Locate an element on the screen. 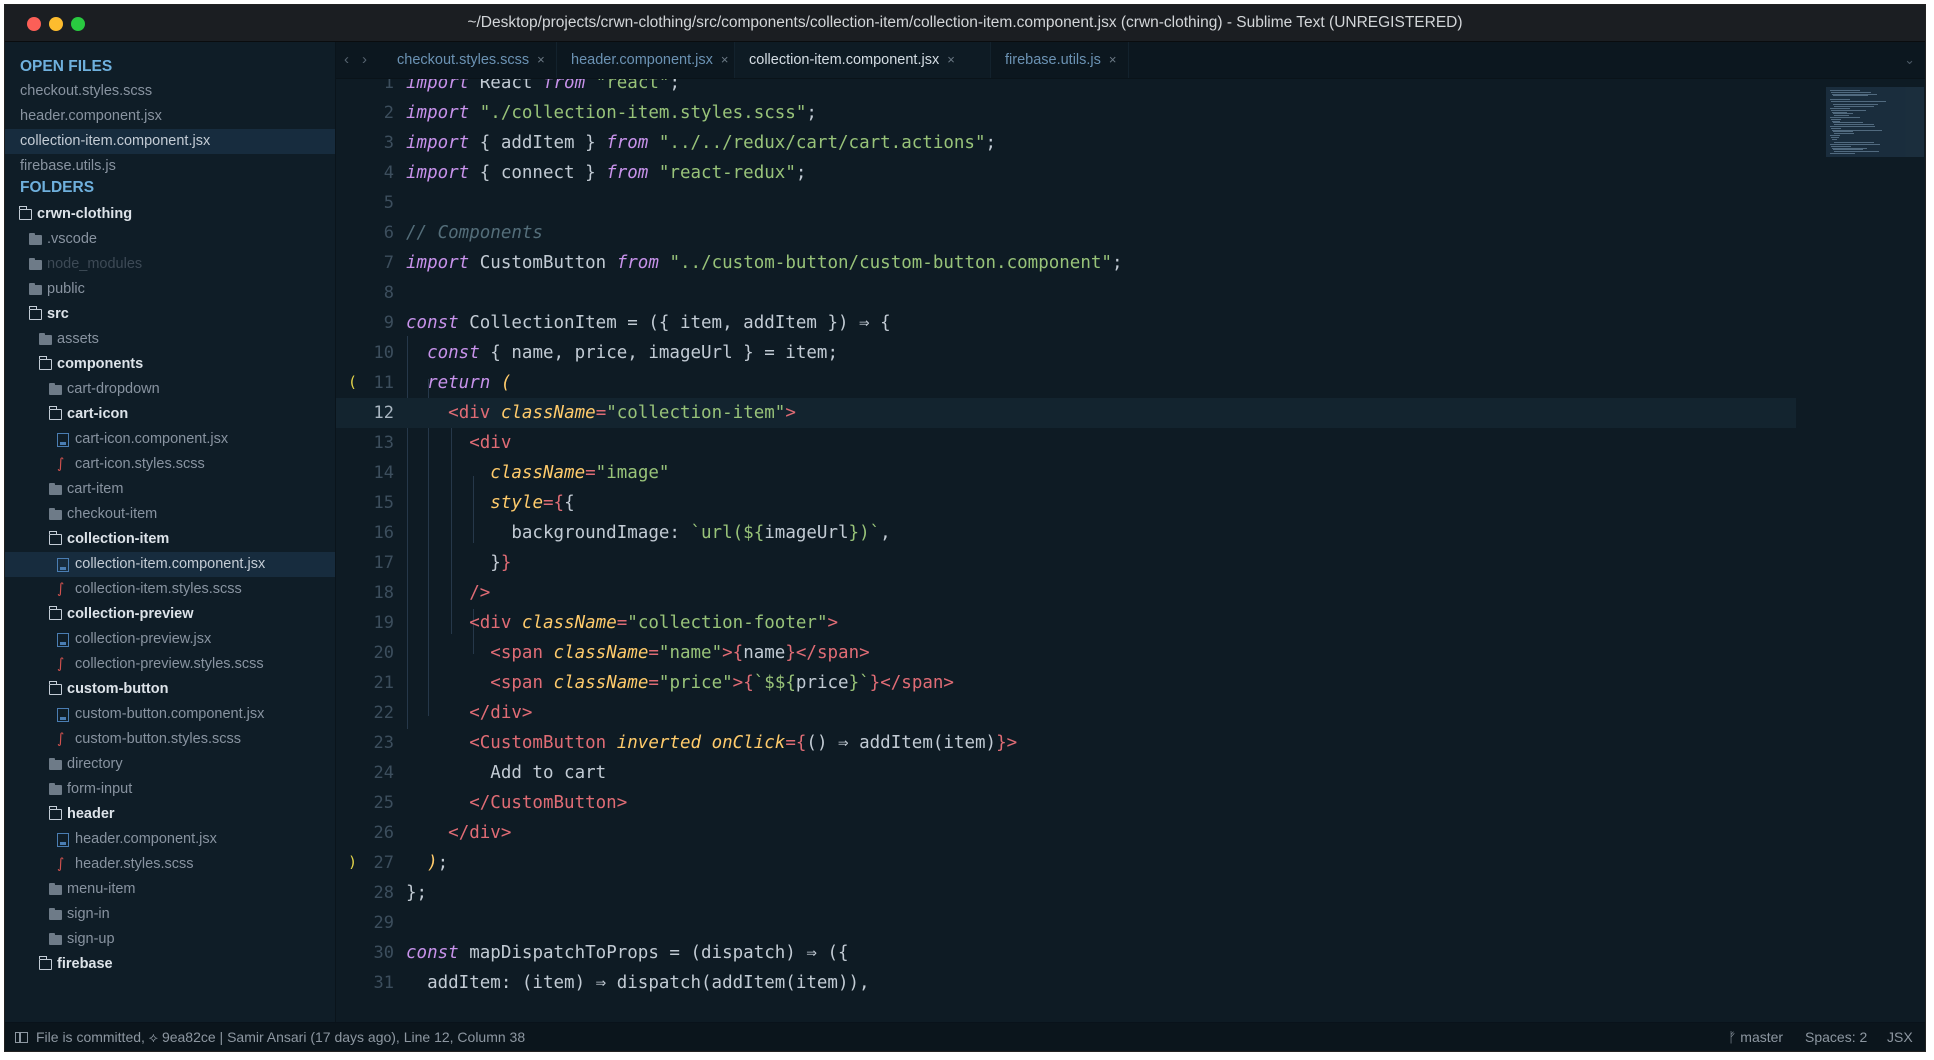 The height and width of the screenshot is (1060, 1934). code-line: // Components is located at coordinates (474, 233).